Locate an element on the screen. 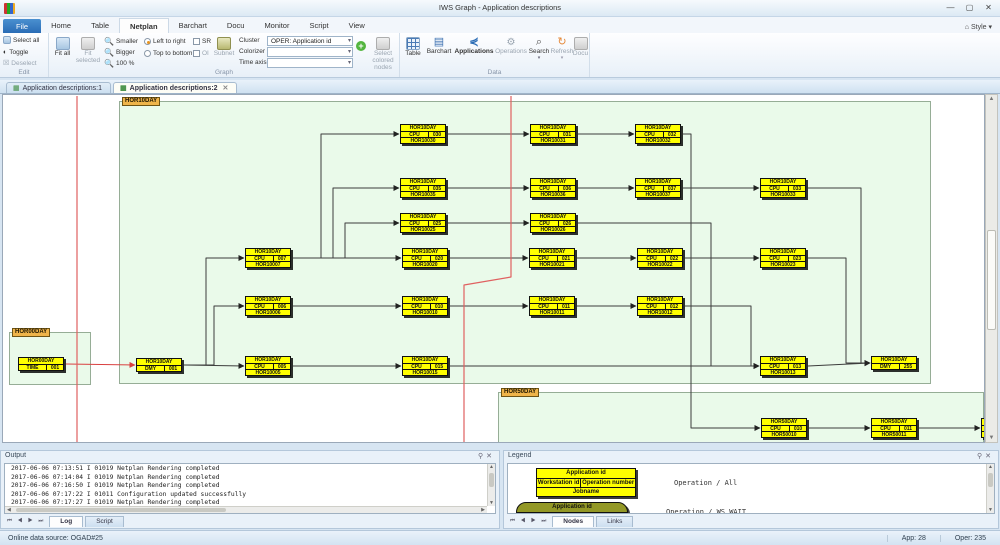 The image size is (1000, 545). top-to-bottom-radio: Top to bottom is located at coordinates (168, 53).